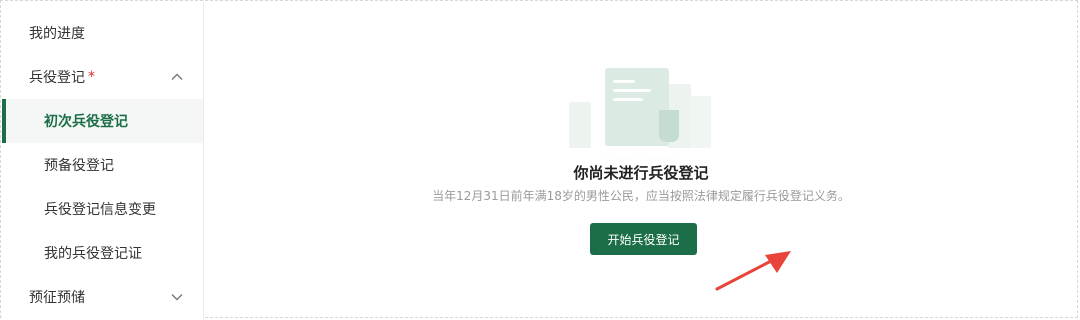 This screenshot has height=320, width=1080. Describe the element at coordinates (102, 297) in the screenshot. I see `sidebar-item-pre-enlistment: 预征预储` at that location.